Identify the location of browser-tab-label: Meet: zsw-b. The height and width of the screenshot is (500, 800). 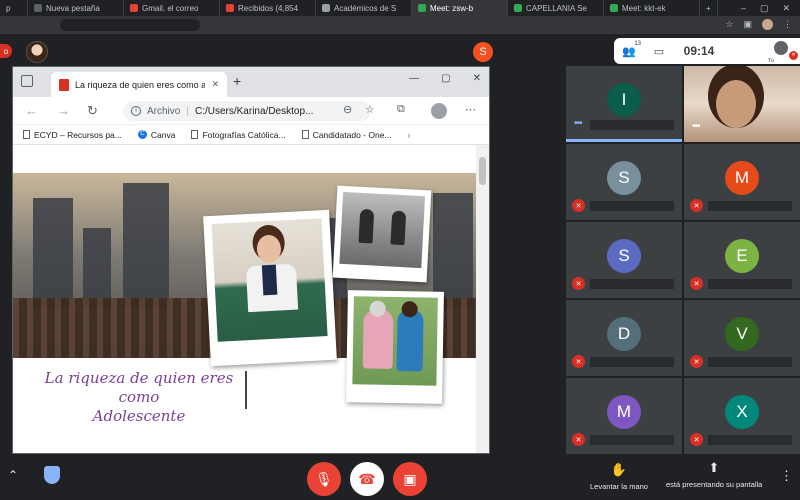
(452, 8).